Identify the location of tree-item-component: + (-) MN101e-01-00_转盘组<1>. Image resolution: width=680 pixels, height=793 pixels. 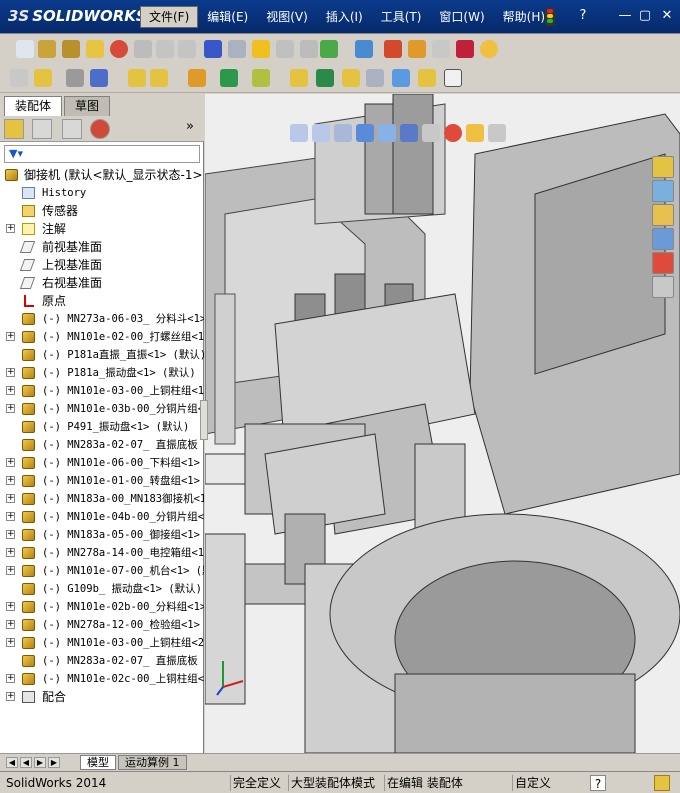
(102, 481).